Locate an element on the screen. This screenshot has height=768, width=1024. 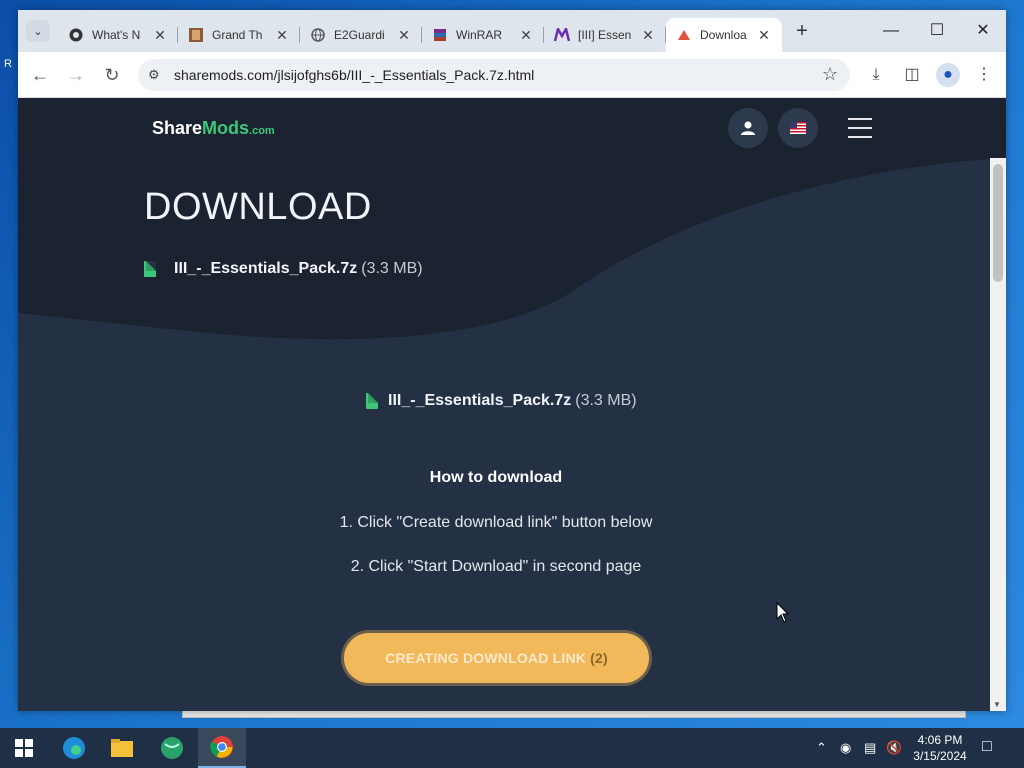
taskbar-clock: 4:06 PM 3/15/2024 is located at coordinates (940, 748).